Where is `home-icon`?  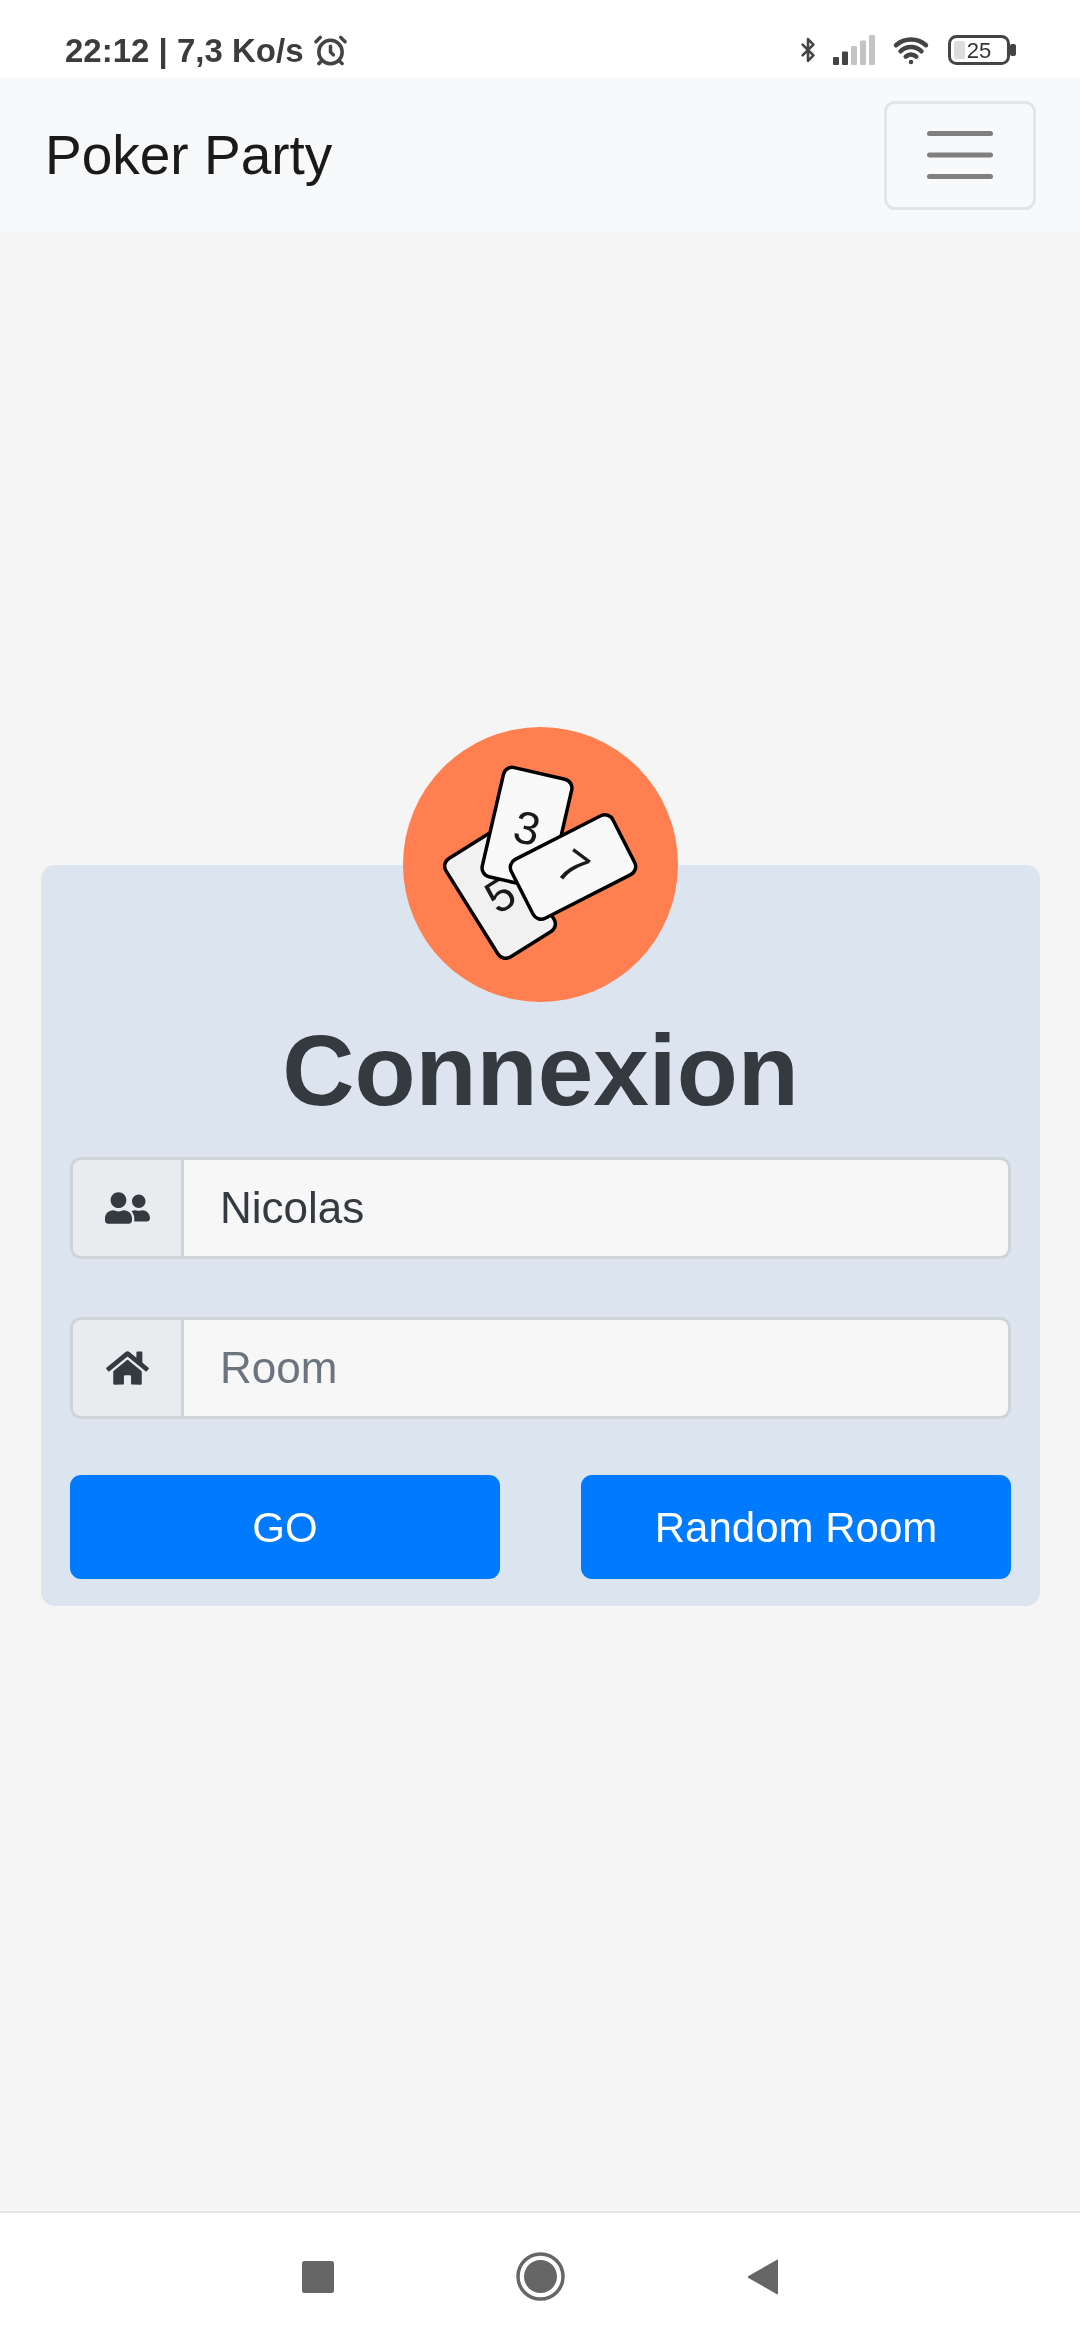 home-icon is located at coordinates (127, 1368).